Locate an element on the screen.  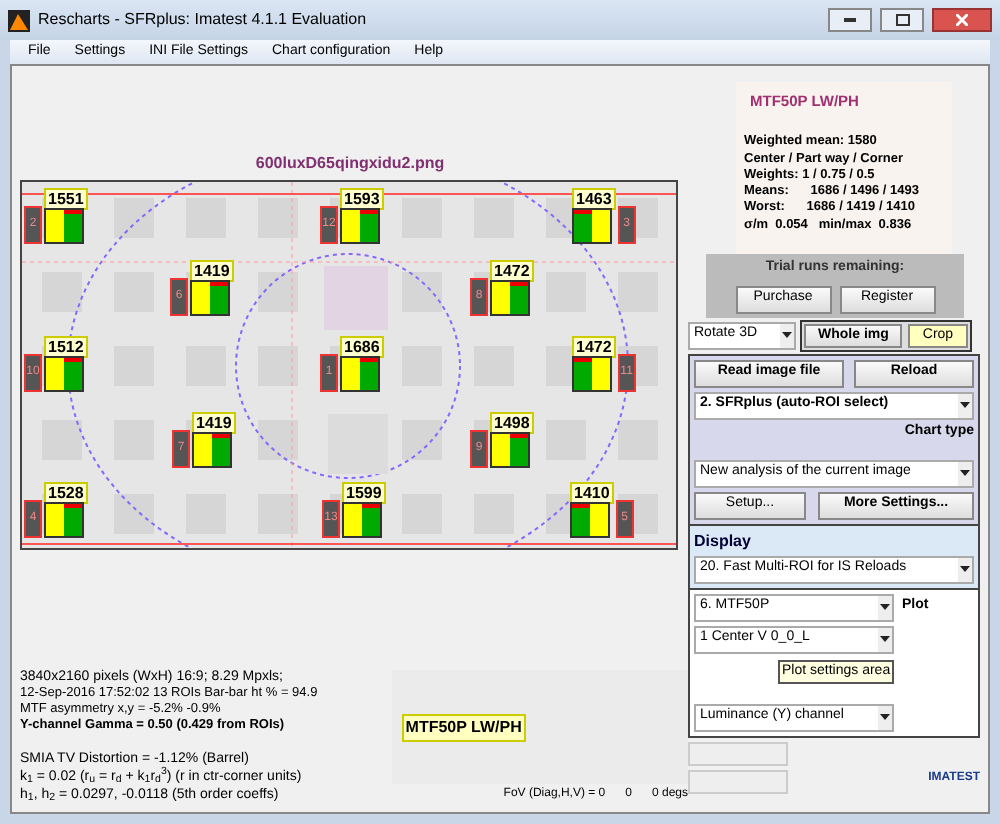
maximize-icon is located at coordinates (902, 20).